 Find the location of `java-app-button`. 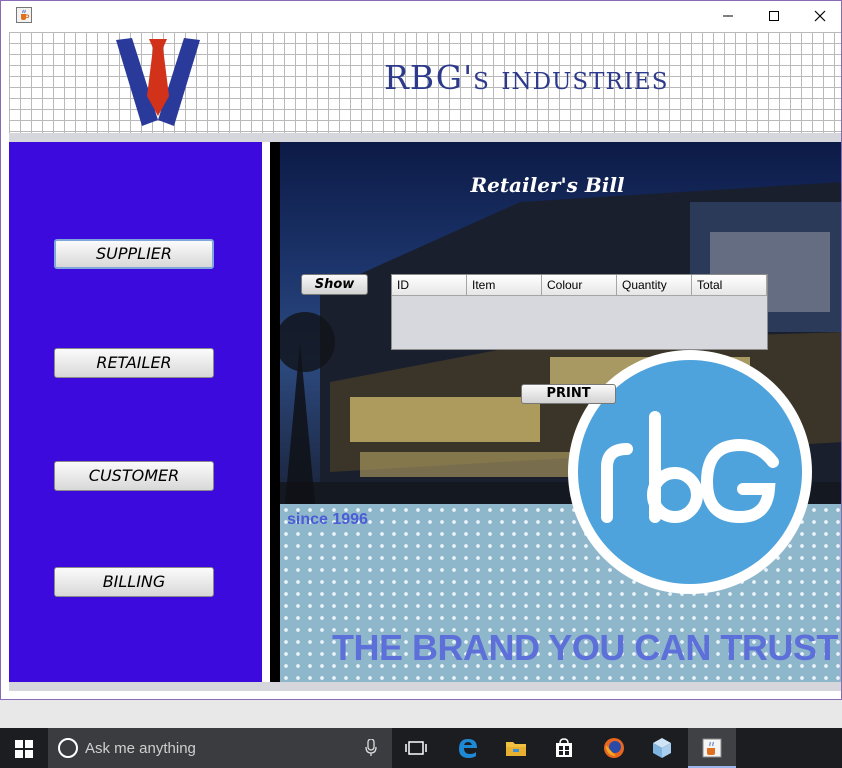

java-app-button is located at coordinates (712, 748).